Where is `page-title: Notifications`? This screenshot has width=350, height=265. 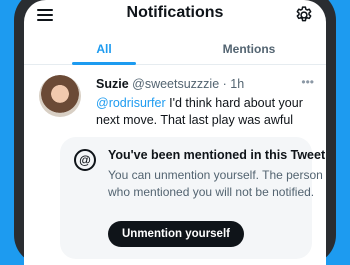
page-title: Notifications is located at coordinates (175, 12).